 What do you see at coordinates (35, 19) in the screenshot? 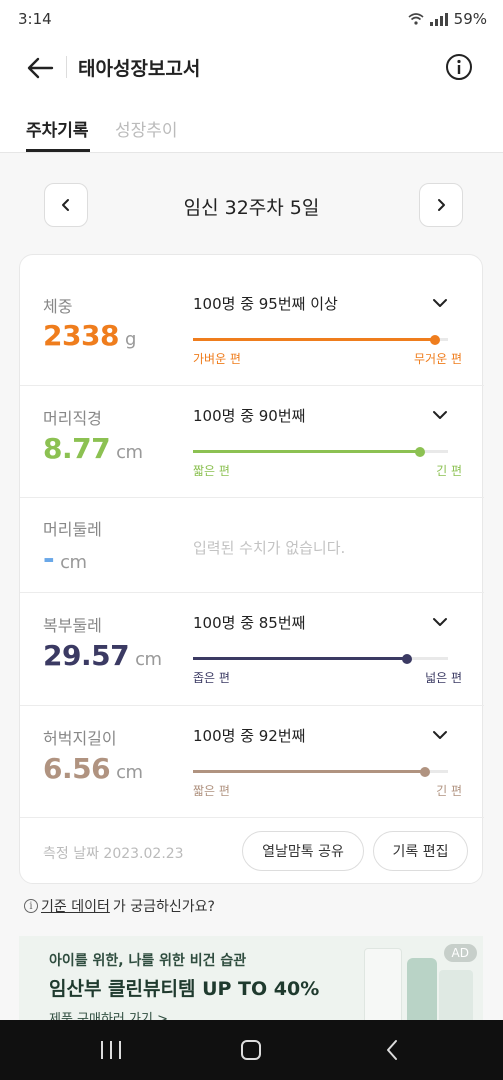
I see `status-time: 3:14` at bounding box center [35, 19].